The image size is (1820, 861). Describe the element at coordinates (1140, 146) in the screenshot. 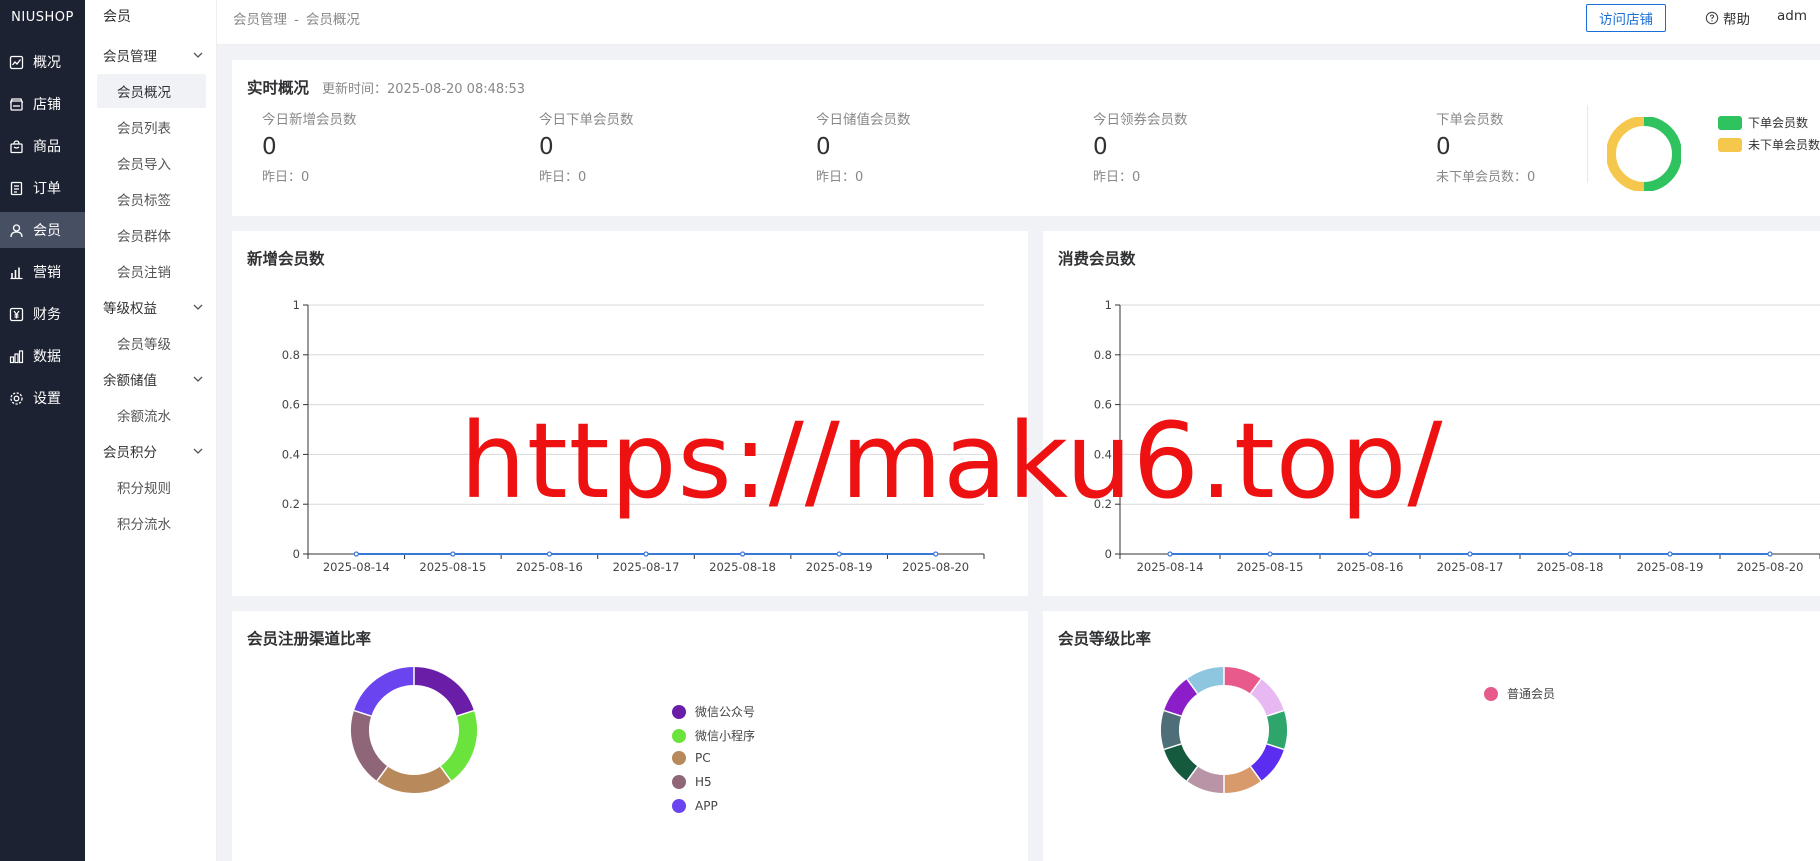

I see `stat-coupon-members: 今日领券会员数 0 昨日：0` at that location.